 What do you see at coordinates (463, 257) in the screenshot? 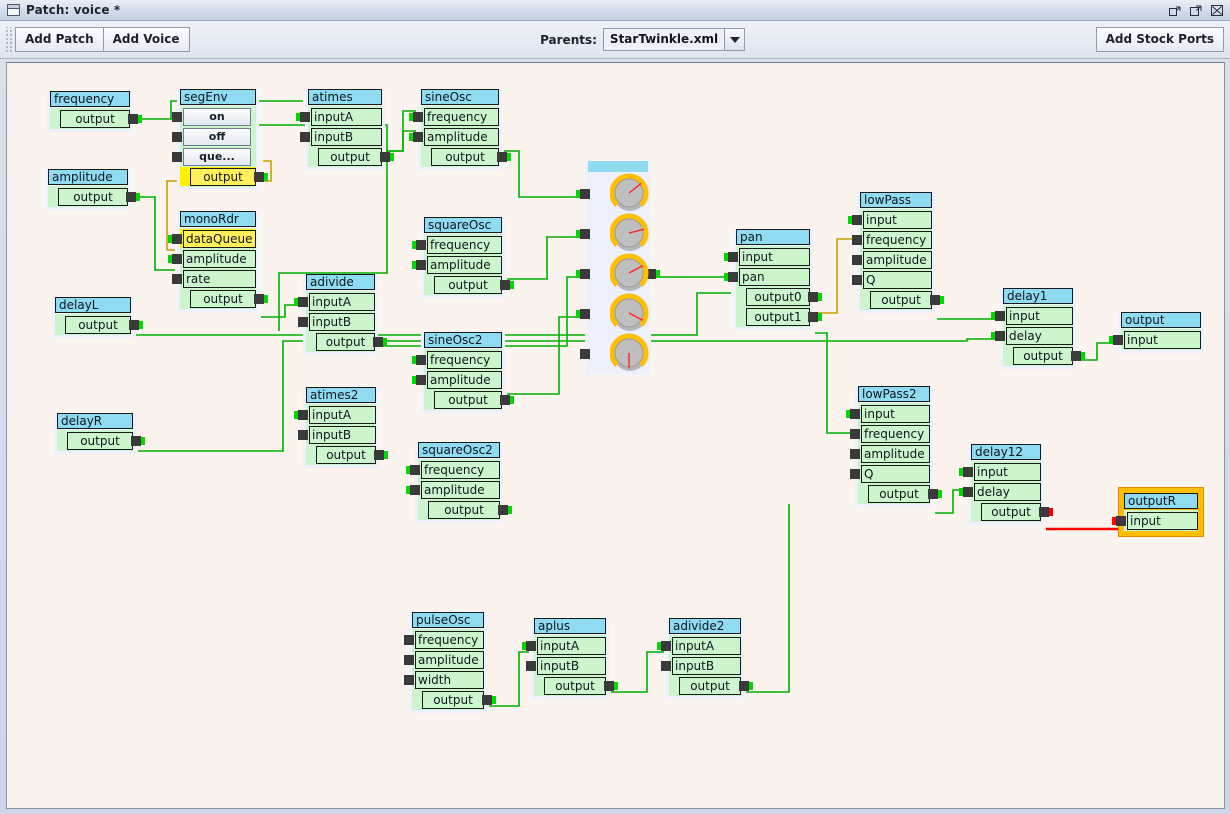
I see `node-squareOsc: squareOsc frequency amplitude output` at bounding box center [463, 257].